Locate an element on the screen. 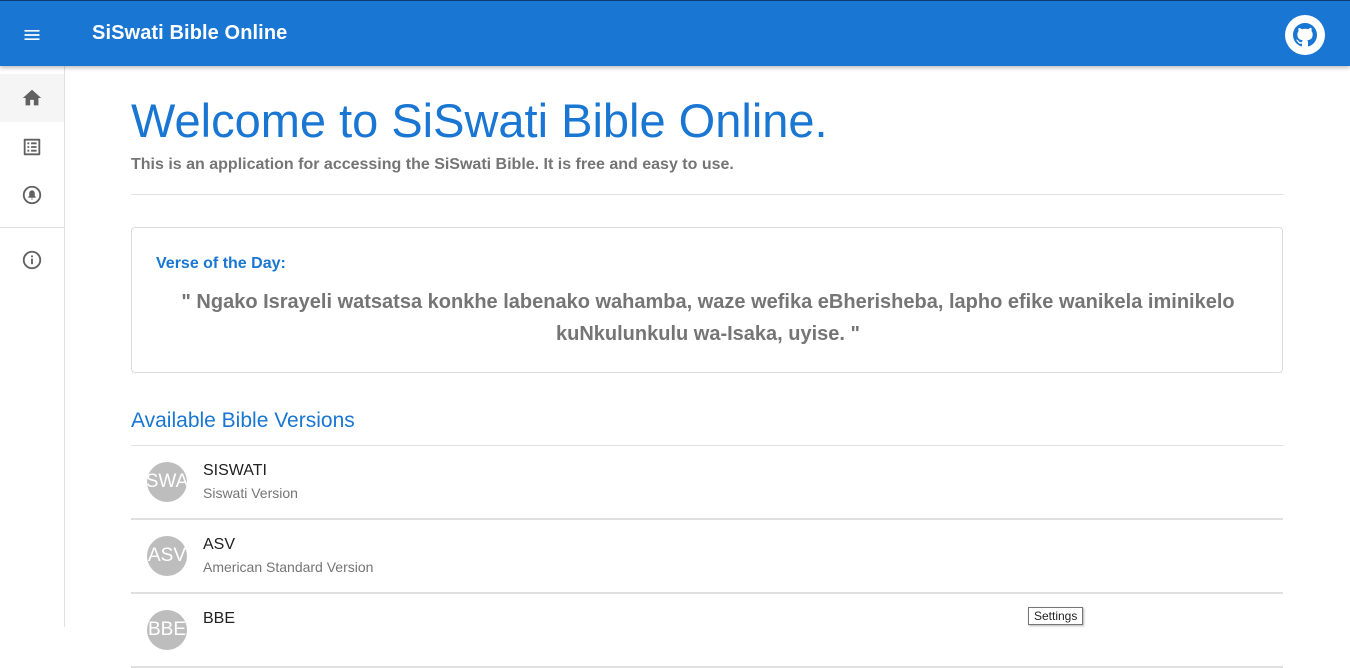  divider is located at coordinates (707, 194).